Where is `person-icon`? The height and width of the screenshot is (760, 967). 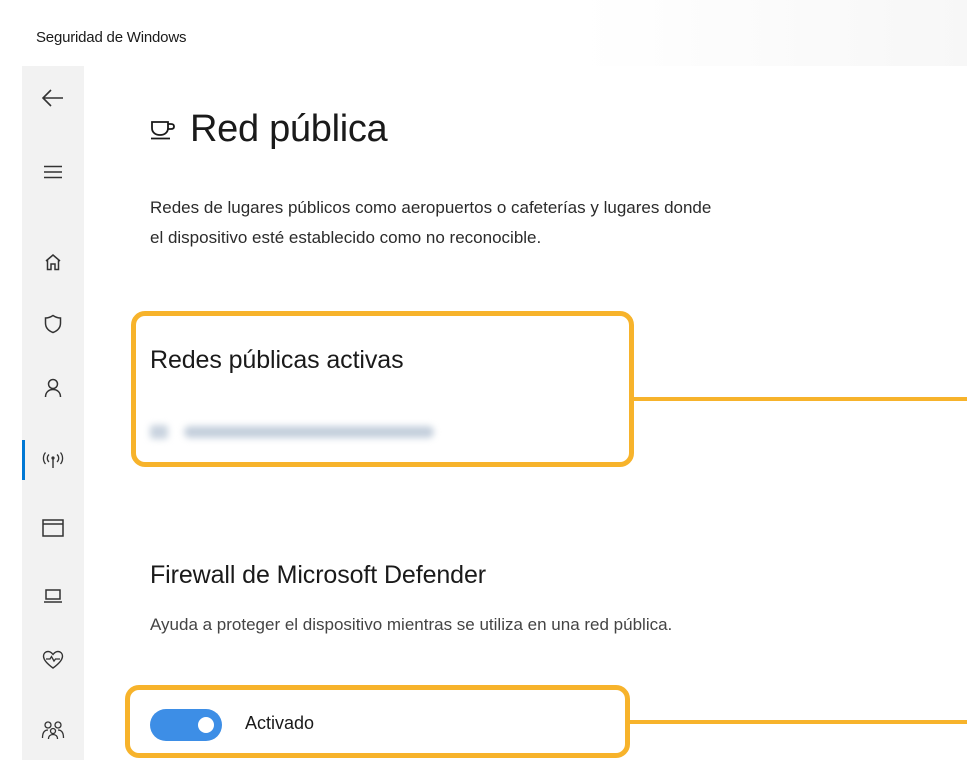 person-icon is located at coordinates (53, 388).